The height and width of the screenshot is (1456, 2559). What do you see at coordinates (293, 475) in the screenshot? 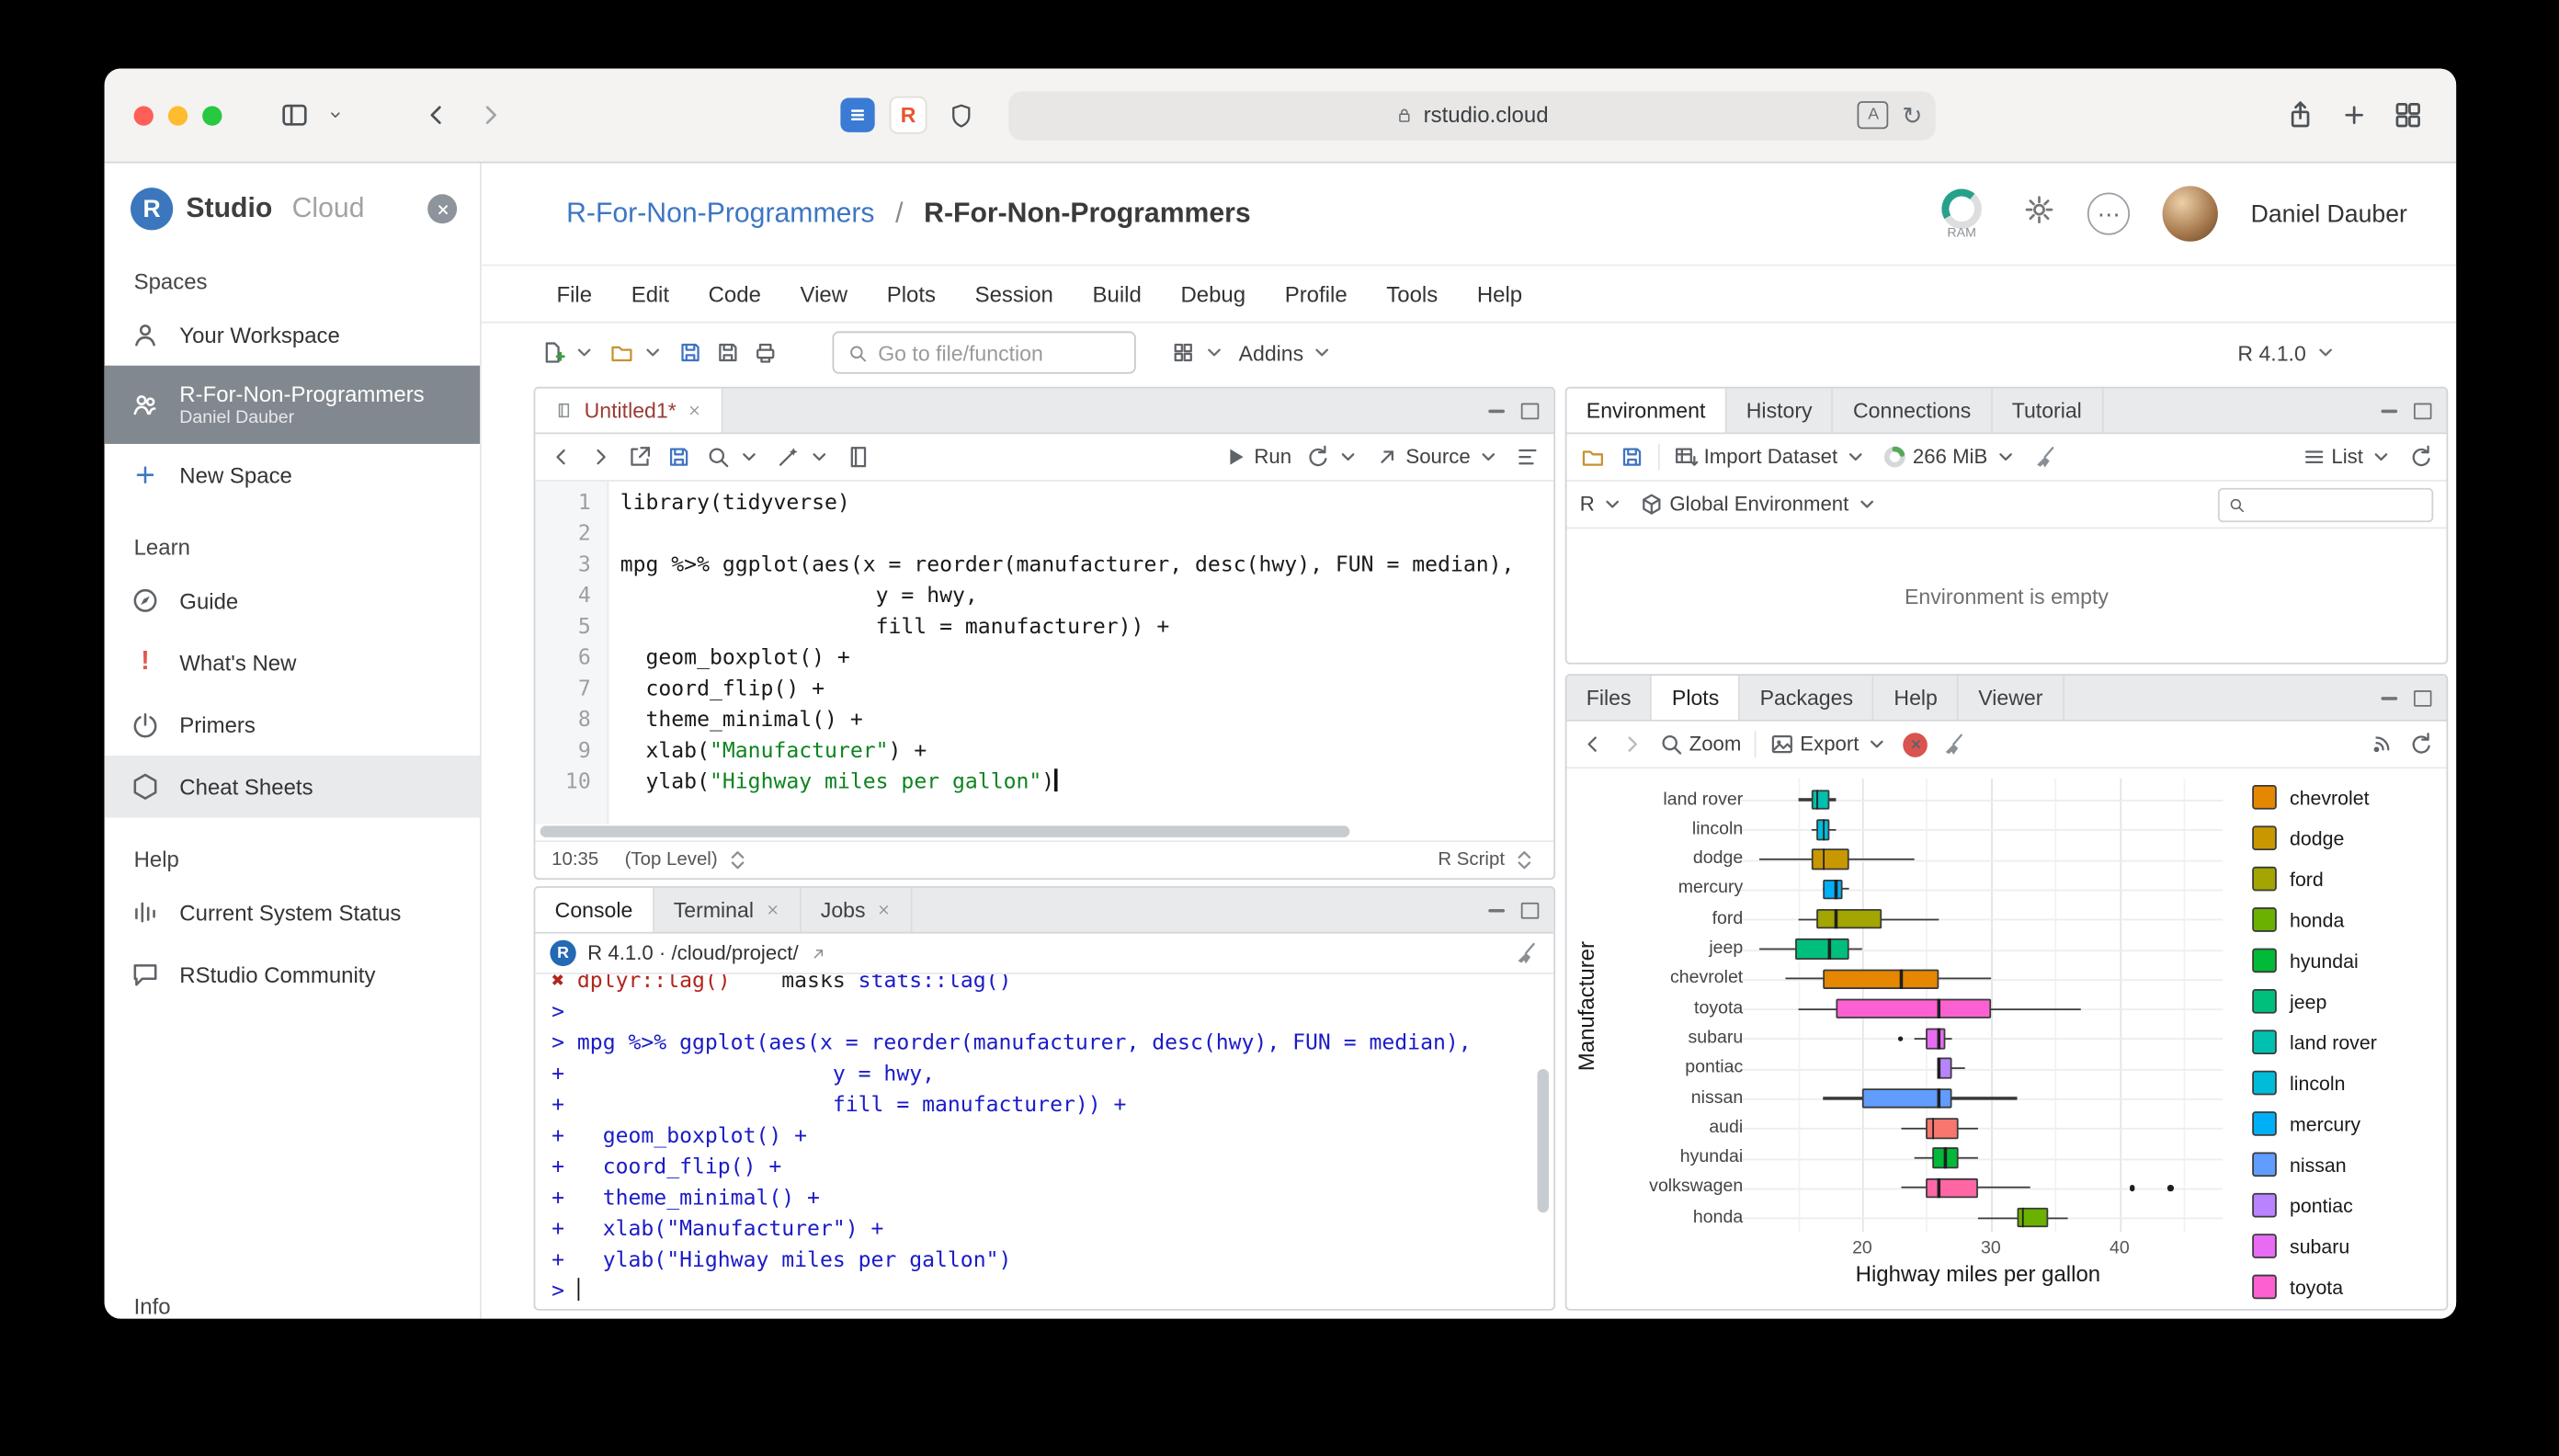
I see `sidebar-item-new-space: New Space` at bounding box center [293, 475].